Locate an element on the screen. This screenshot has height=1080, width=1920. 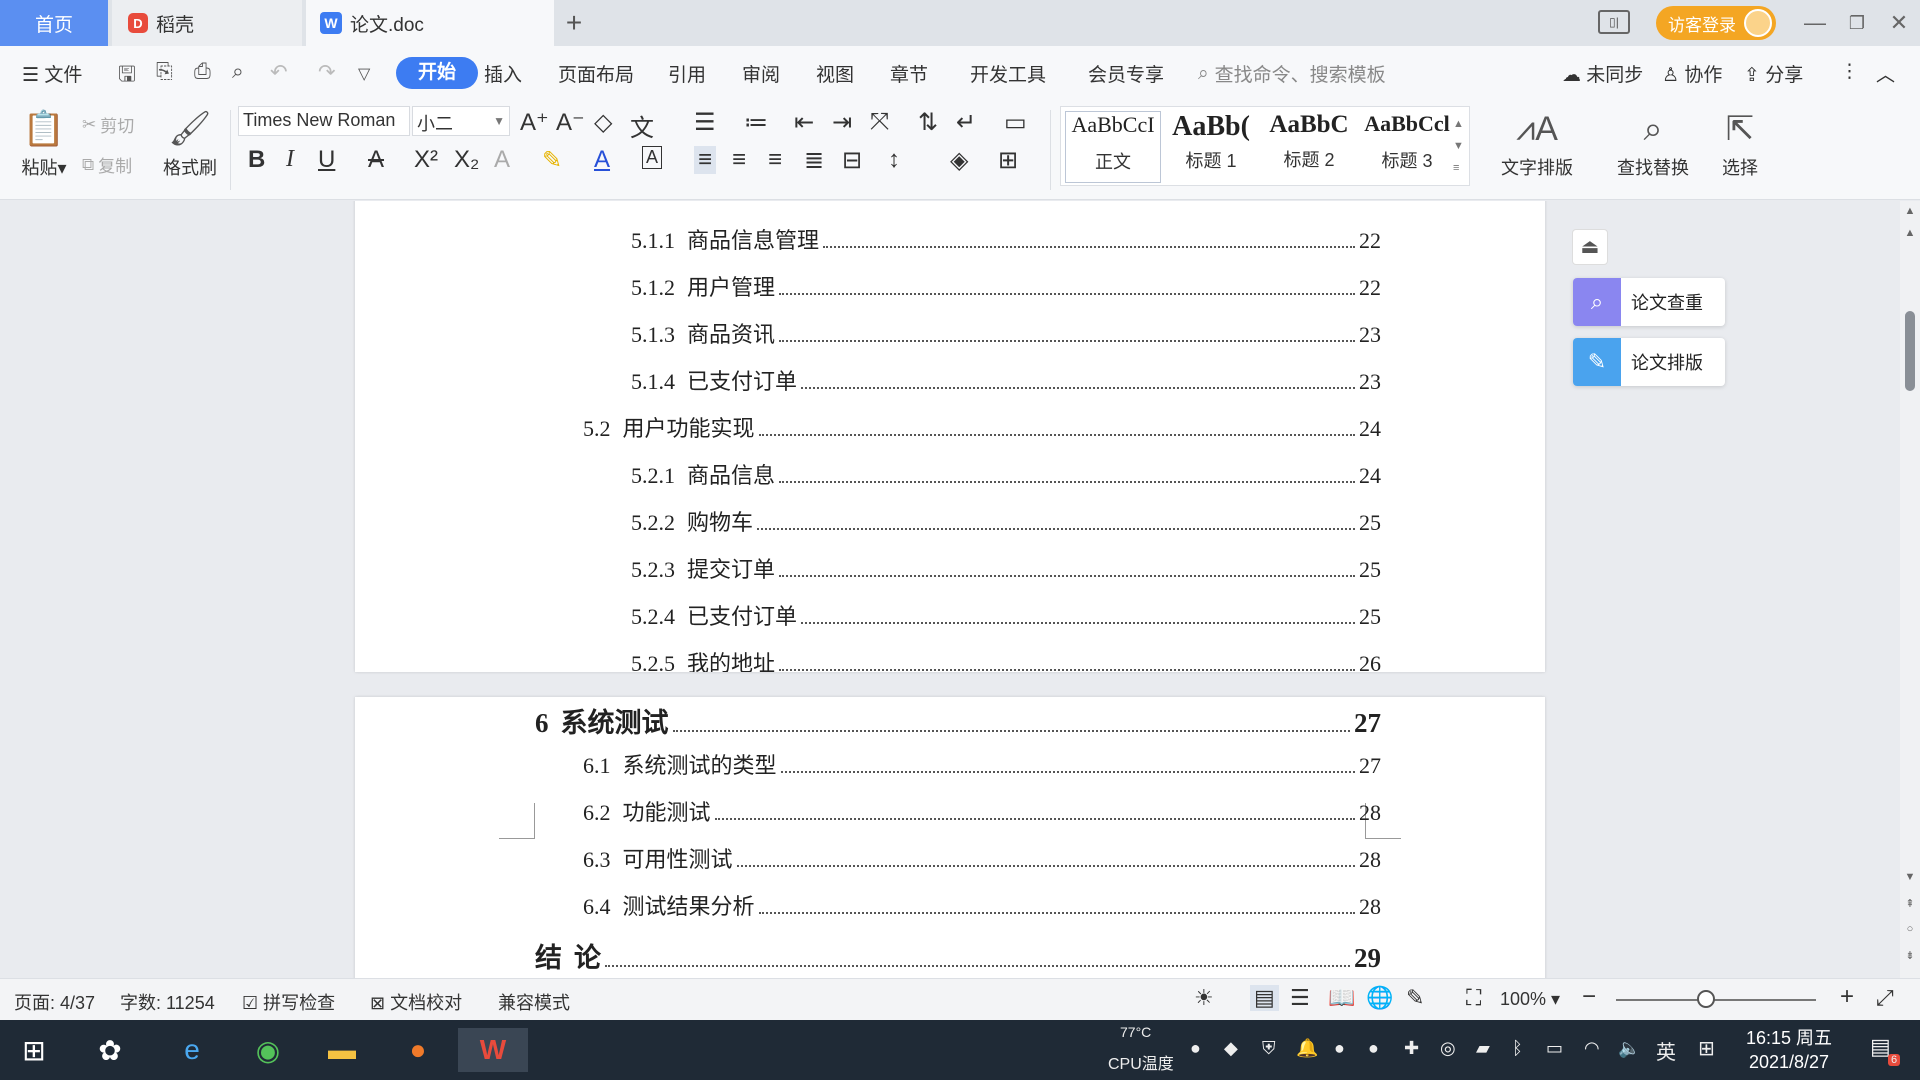
toc-entry: 6.4 测试结果分析 28 is located at coordinates (982, 905).